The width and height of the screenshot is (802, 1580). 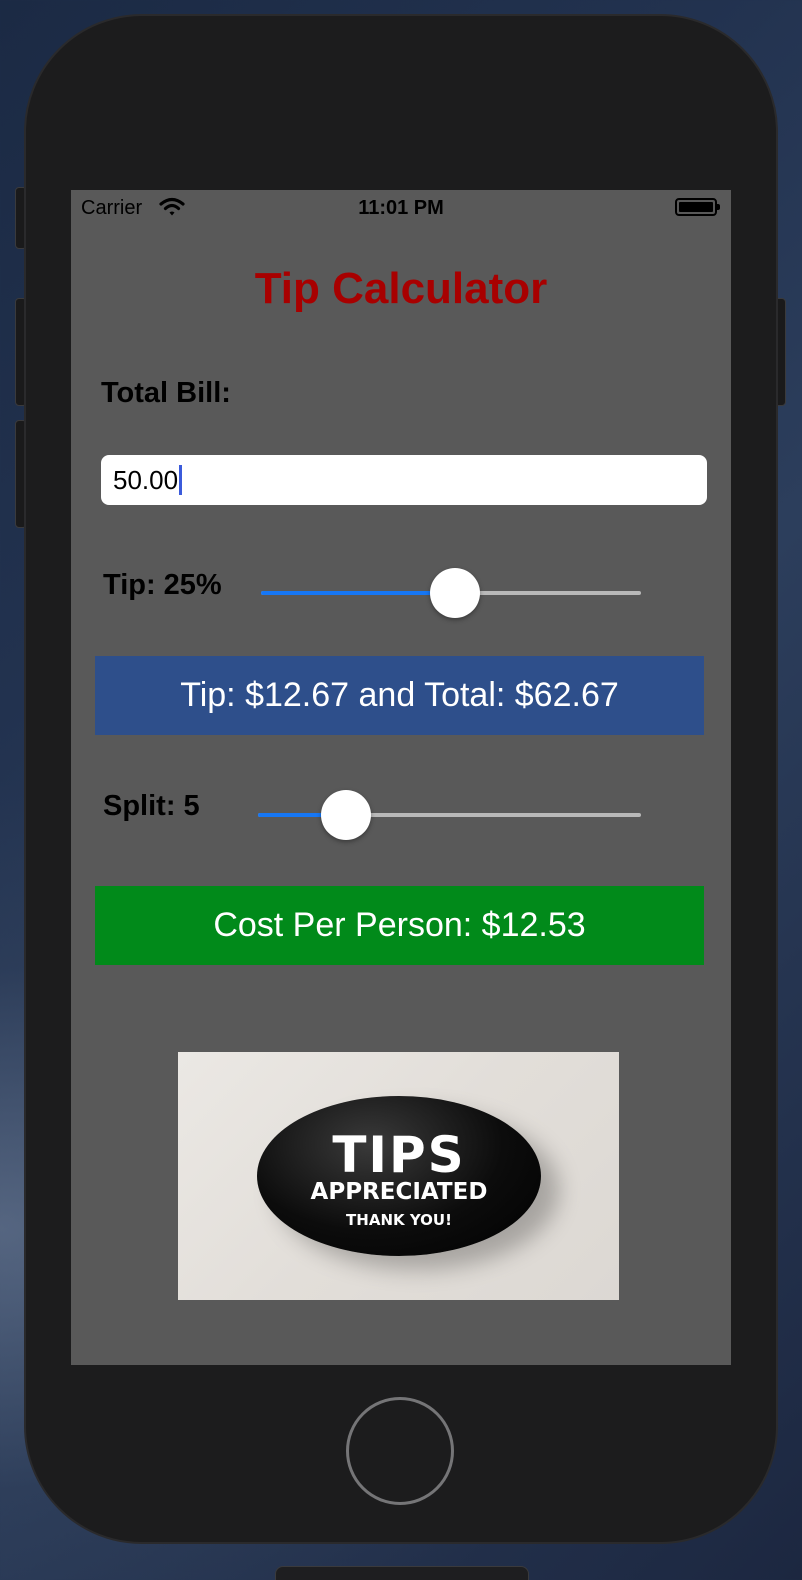 I want to click on tip-percent-label: Tip: 25%, so click(x=162, y=585).